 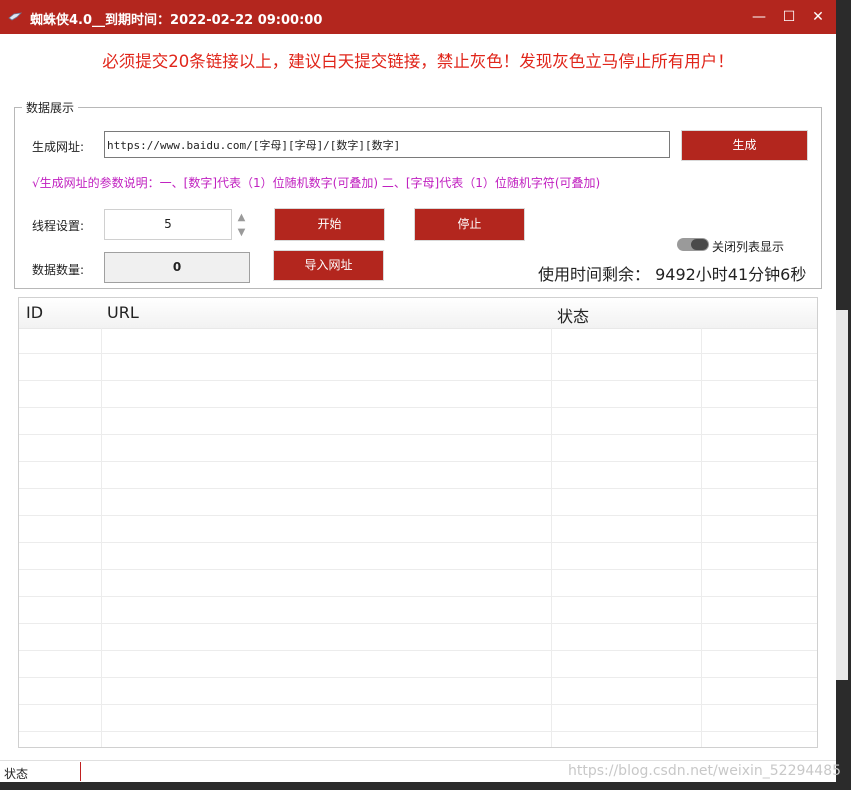 What do you see at coordinates (329, 224) in the screenshot?
I see `start-button: 开始` at bounding box center [329, 224].